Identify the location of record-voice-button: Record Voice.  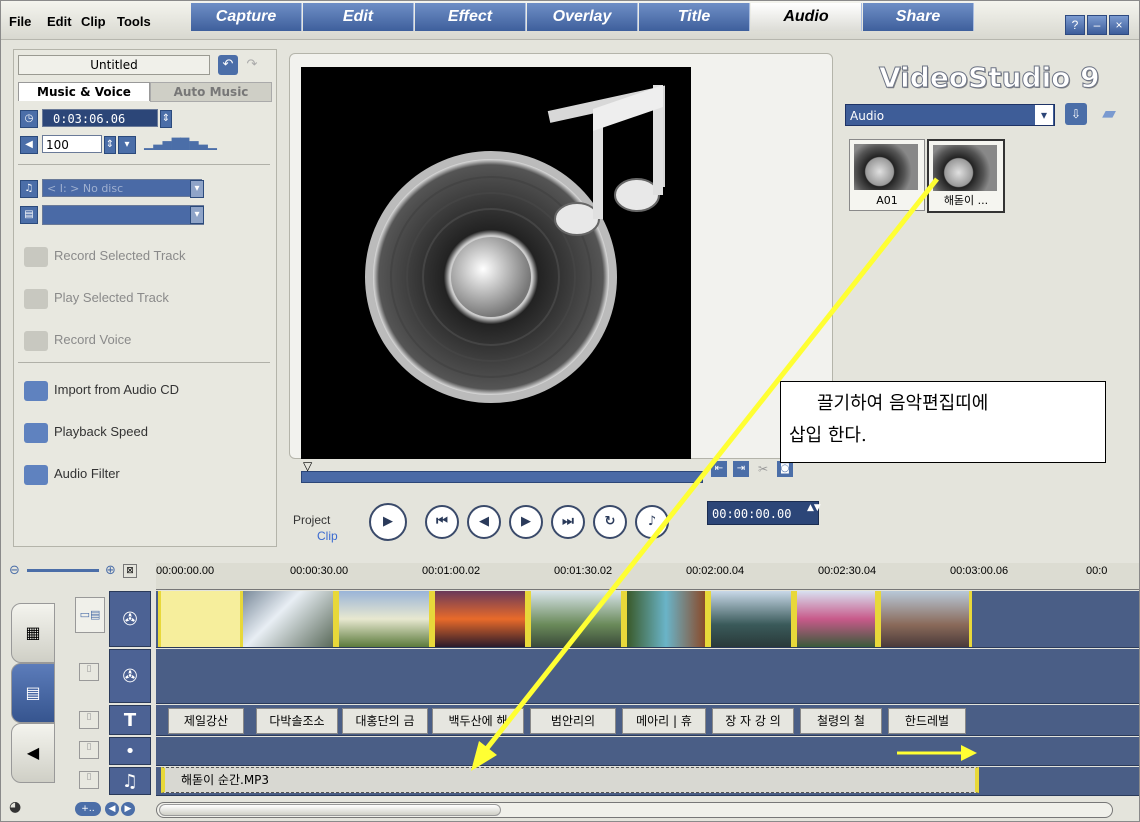
(77, 340).